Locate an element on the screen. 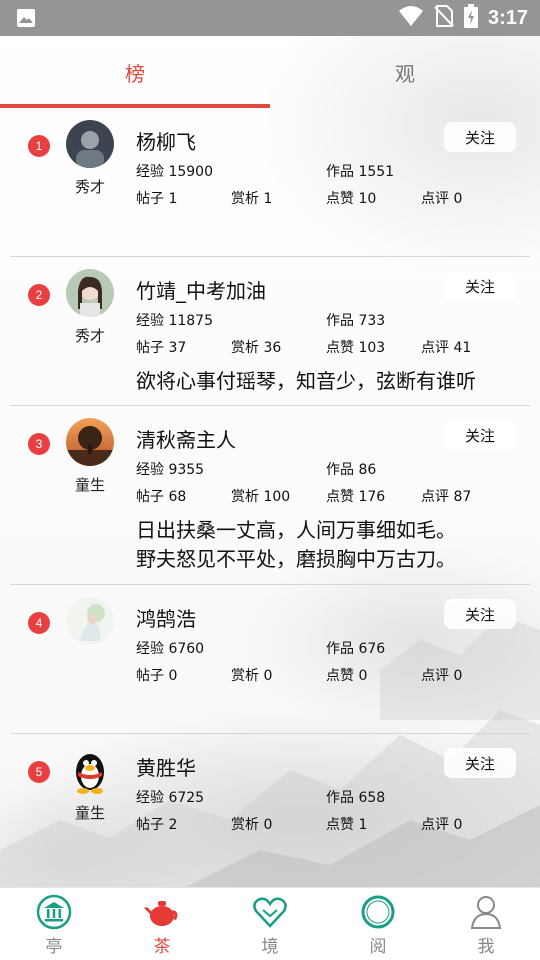 The width and height of the screenshot is (540, 960). stat-experience-value: 6760 is located at coordinates (186, 649).